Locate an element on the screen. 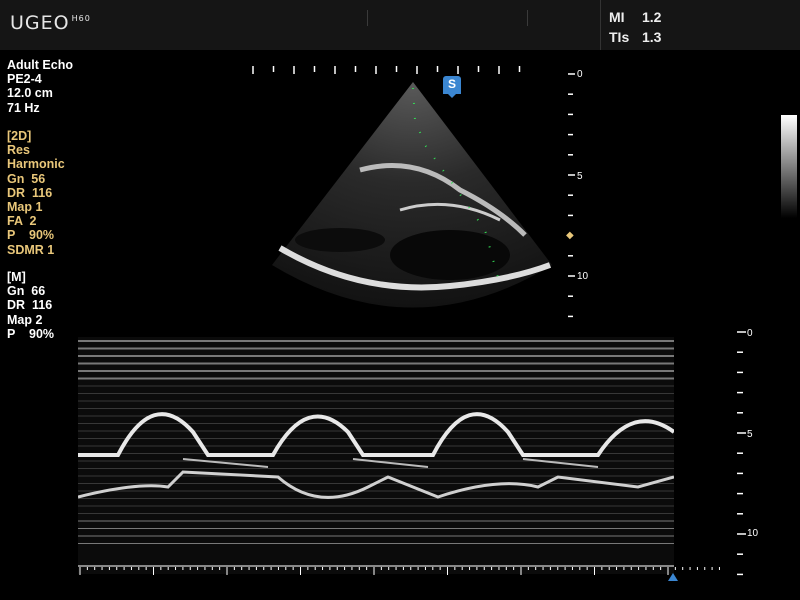 This screenshot has height=600, width=800. param-res: Res is located at coordinates (18, 150).